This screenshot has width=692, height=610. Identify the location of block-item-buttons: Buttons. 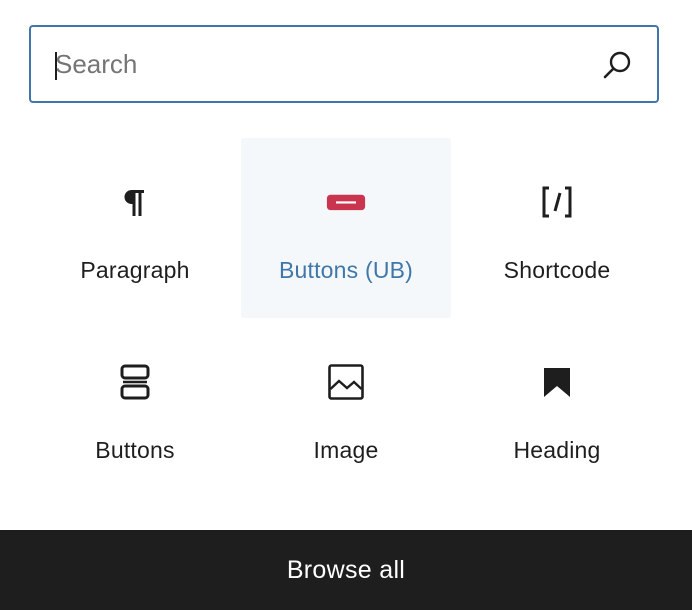
(135, 408).